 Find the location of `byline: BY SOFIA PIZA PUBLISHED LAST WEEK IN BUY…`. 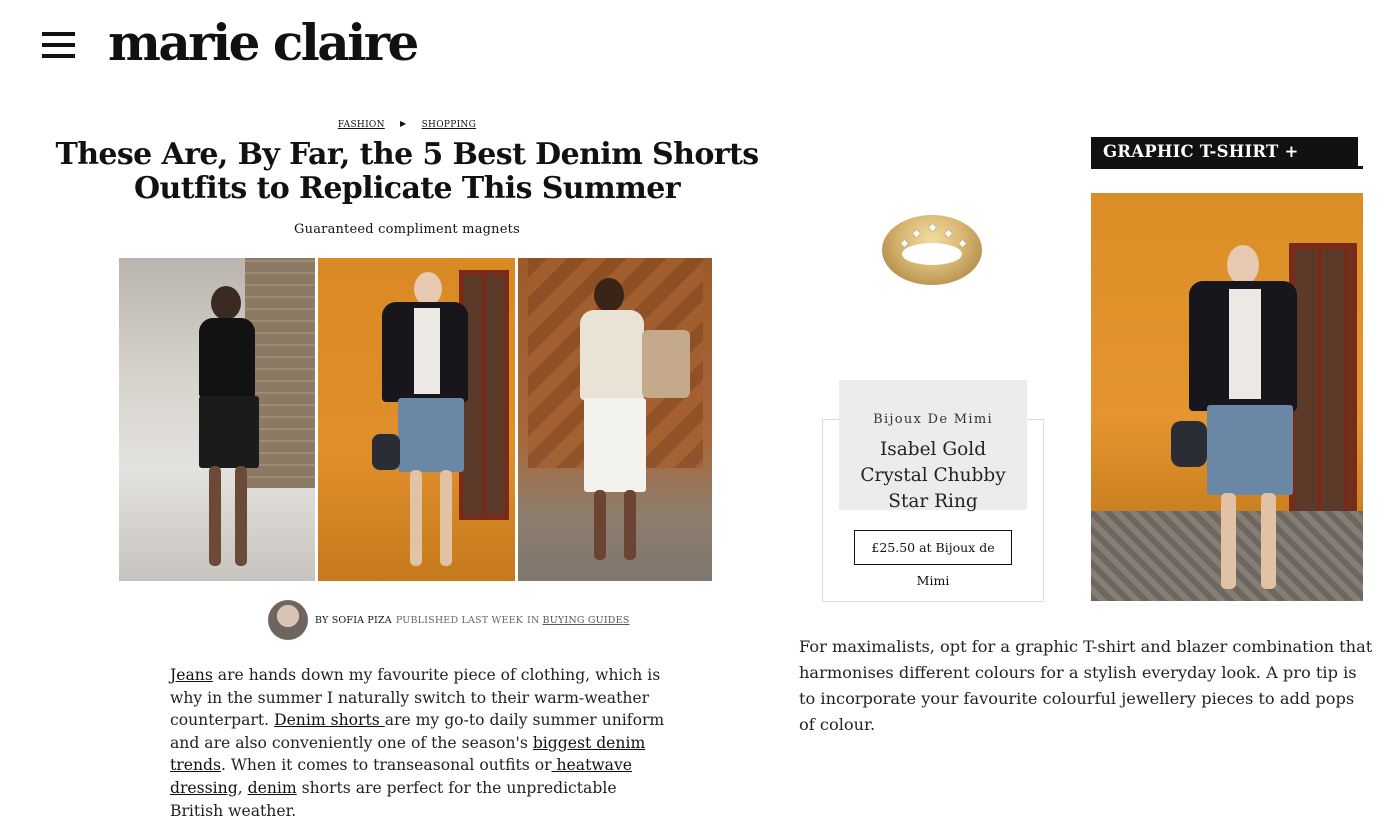

byline: BY SOFIA PIZA PUBLISHED LAST WEEK IN BUY… is located at coordinates (448, 620).